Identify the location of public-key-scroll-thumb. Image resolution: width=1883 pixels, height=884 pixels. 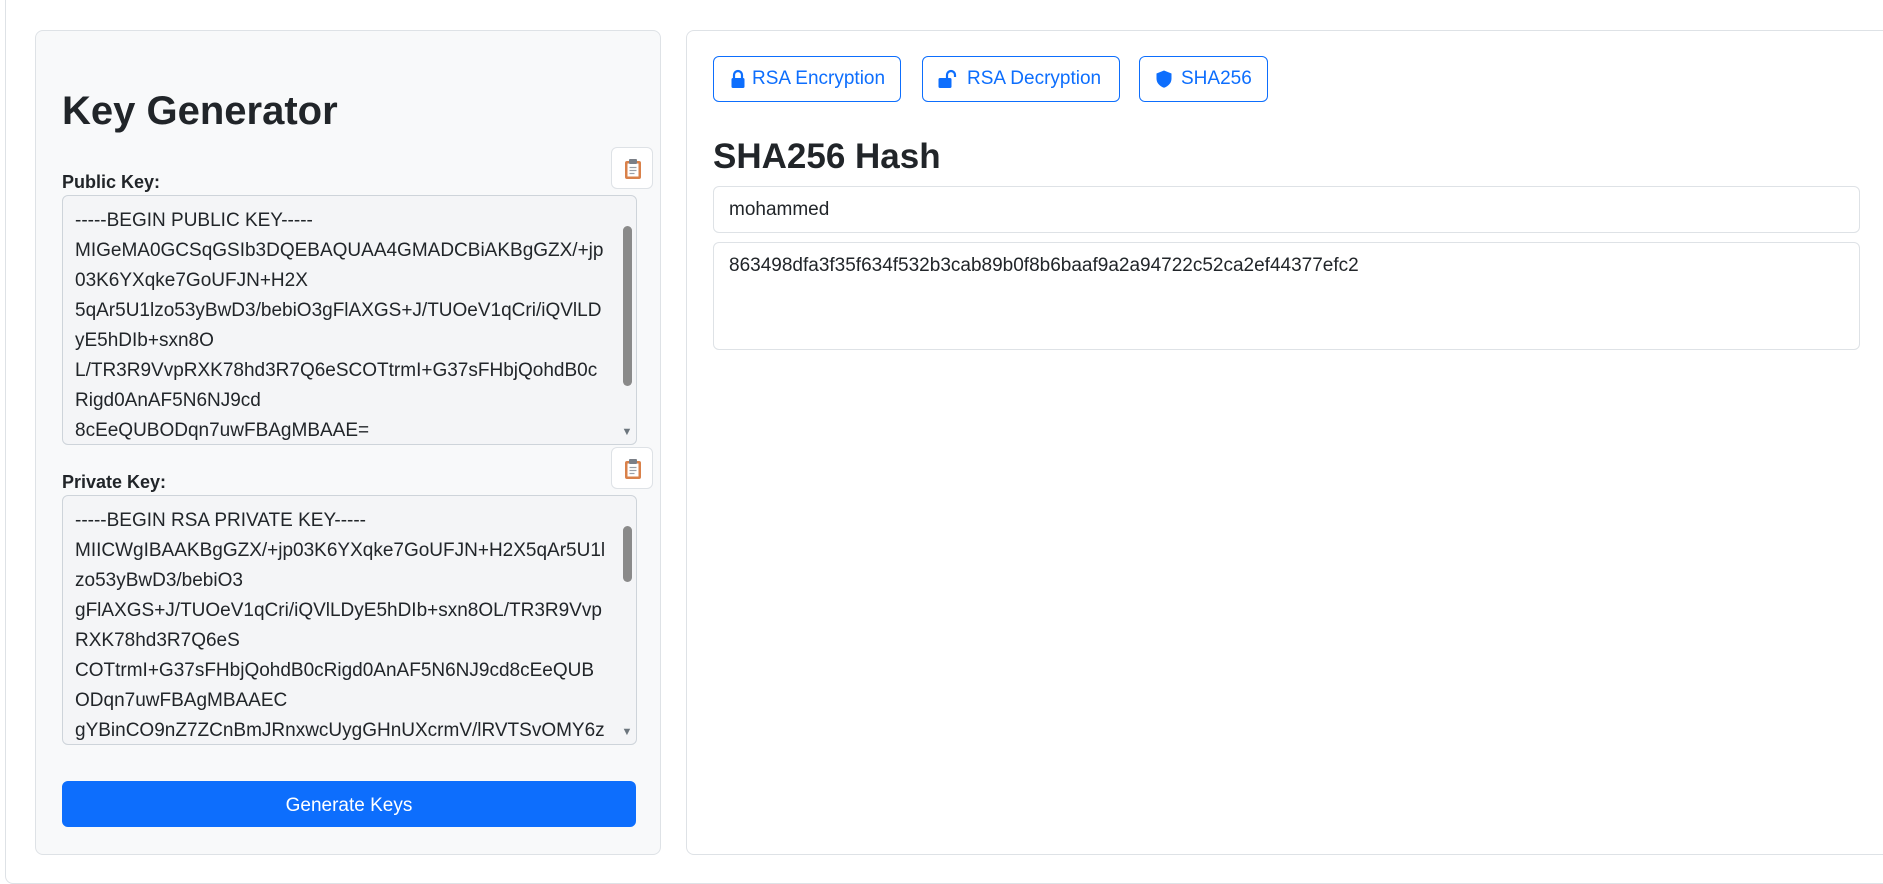
(627, 306).